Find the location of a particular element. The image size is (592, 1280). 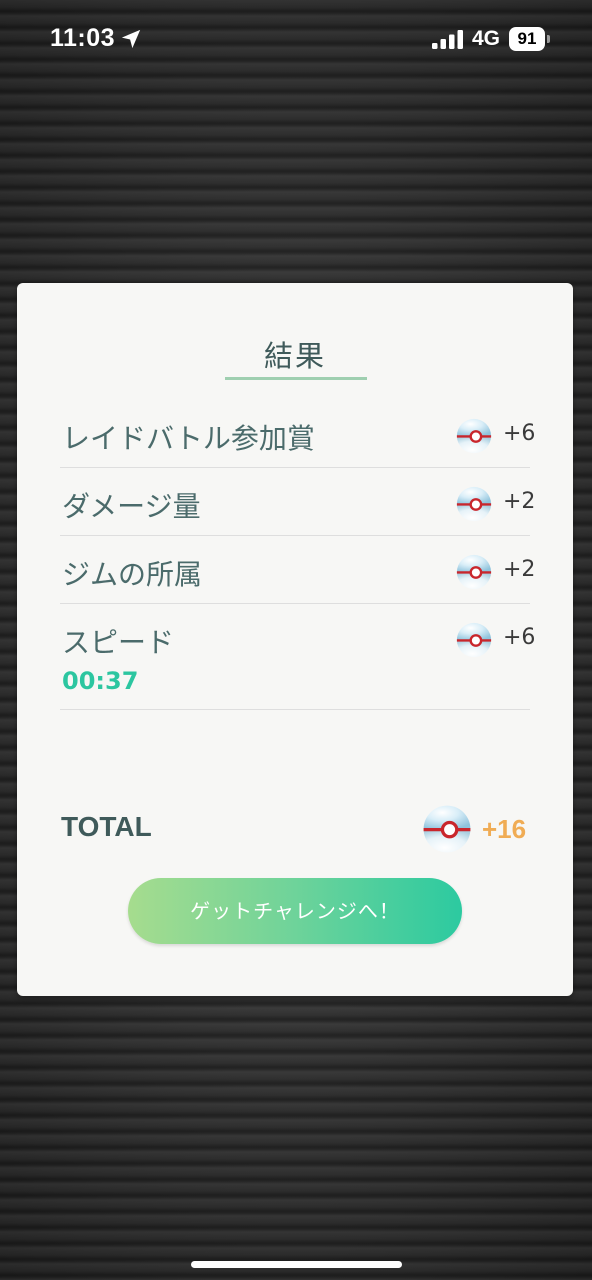

home-indicator is located at coordinates (296, 1264).